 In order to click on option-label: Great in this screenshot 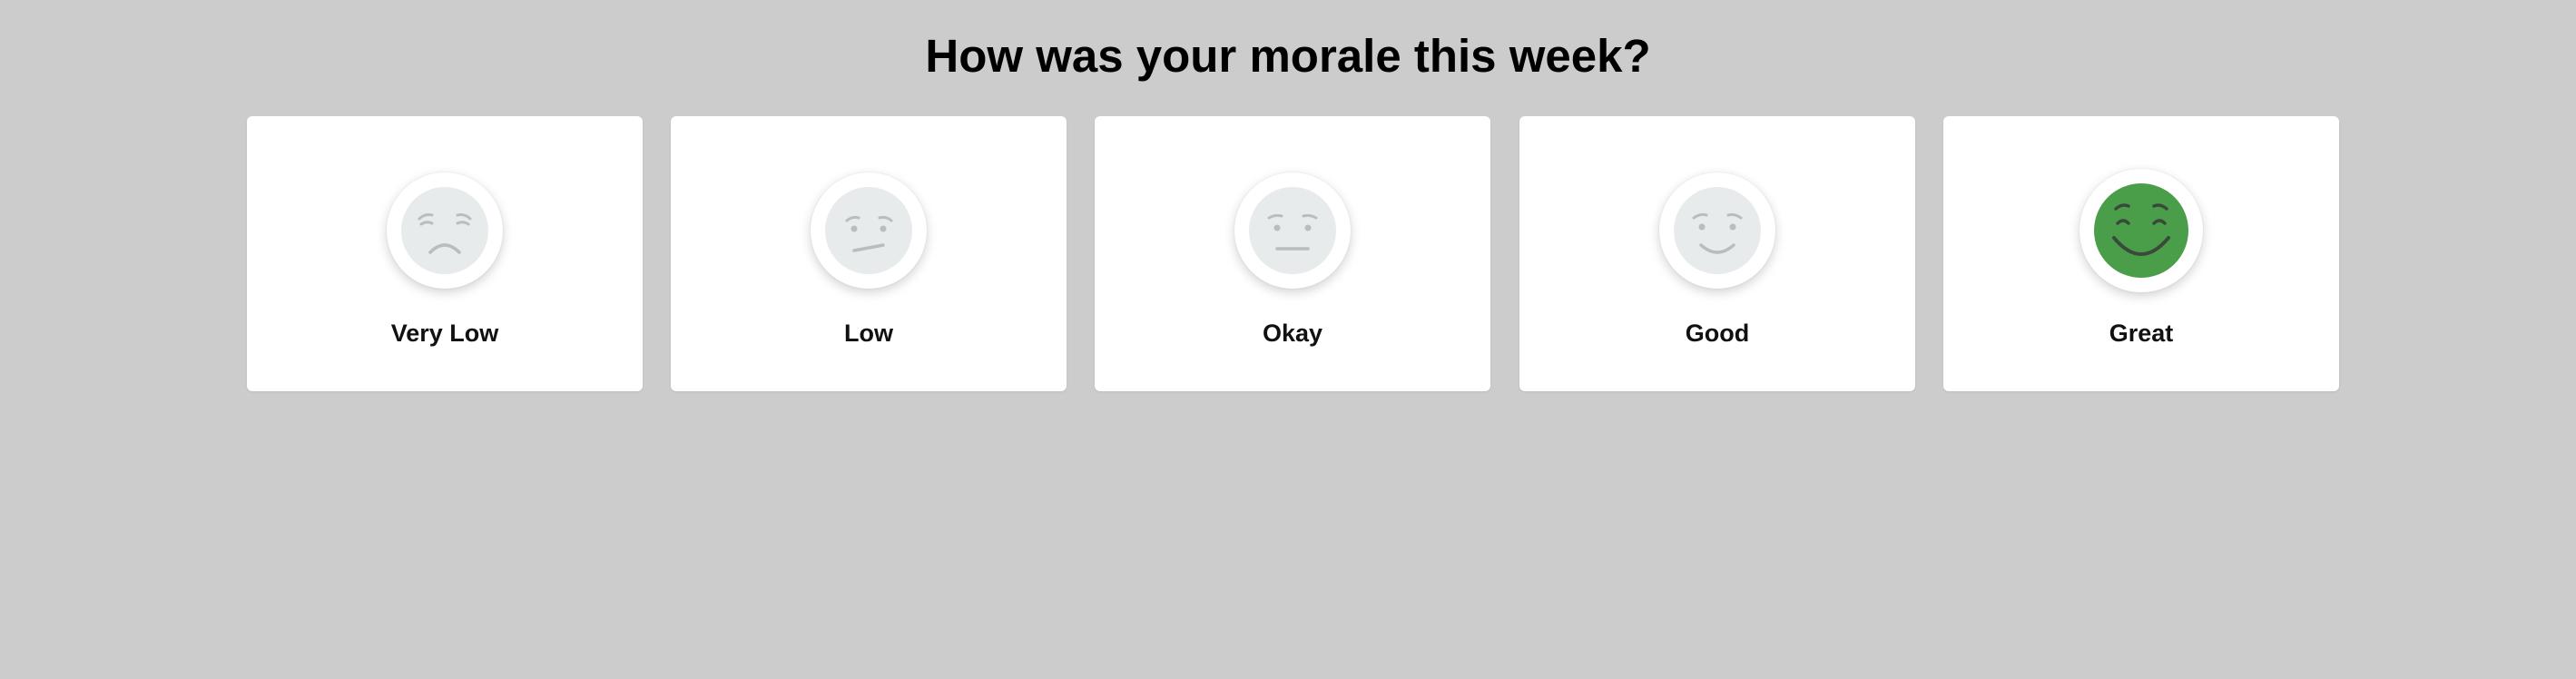, I will do `click(2141, 334)`.